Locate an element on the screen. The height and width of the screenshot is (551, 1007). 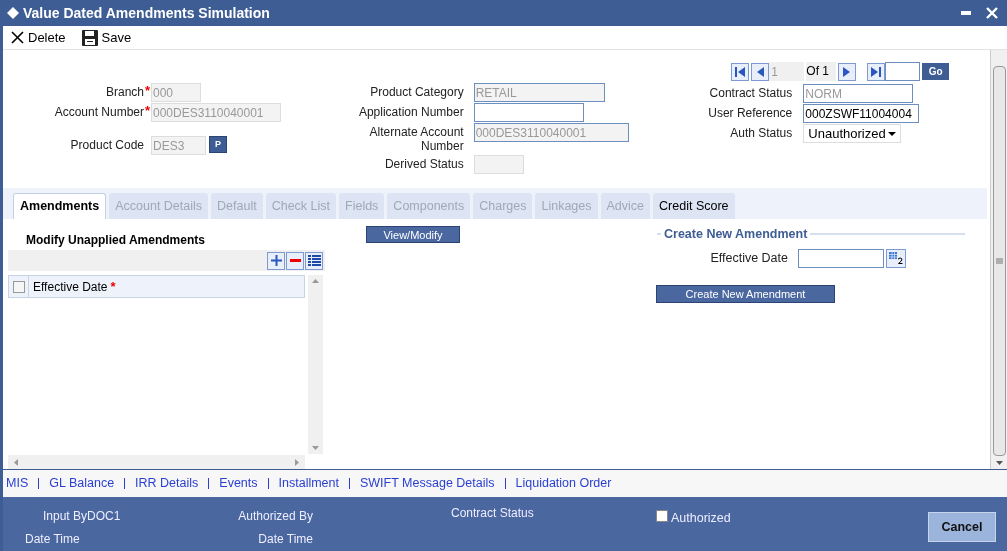
field-label: Auth Status is located at coordinates (761, 132).